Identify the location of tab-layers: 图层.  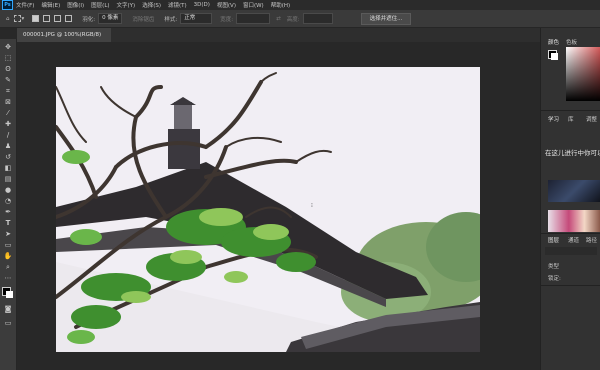
(553, 240).